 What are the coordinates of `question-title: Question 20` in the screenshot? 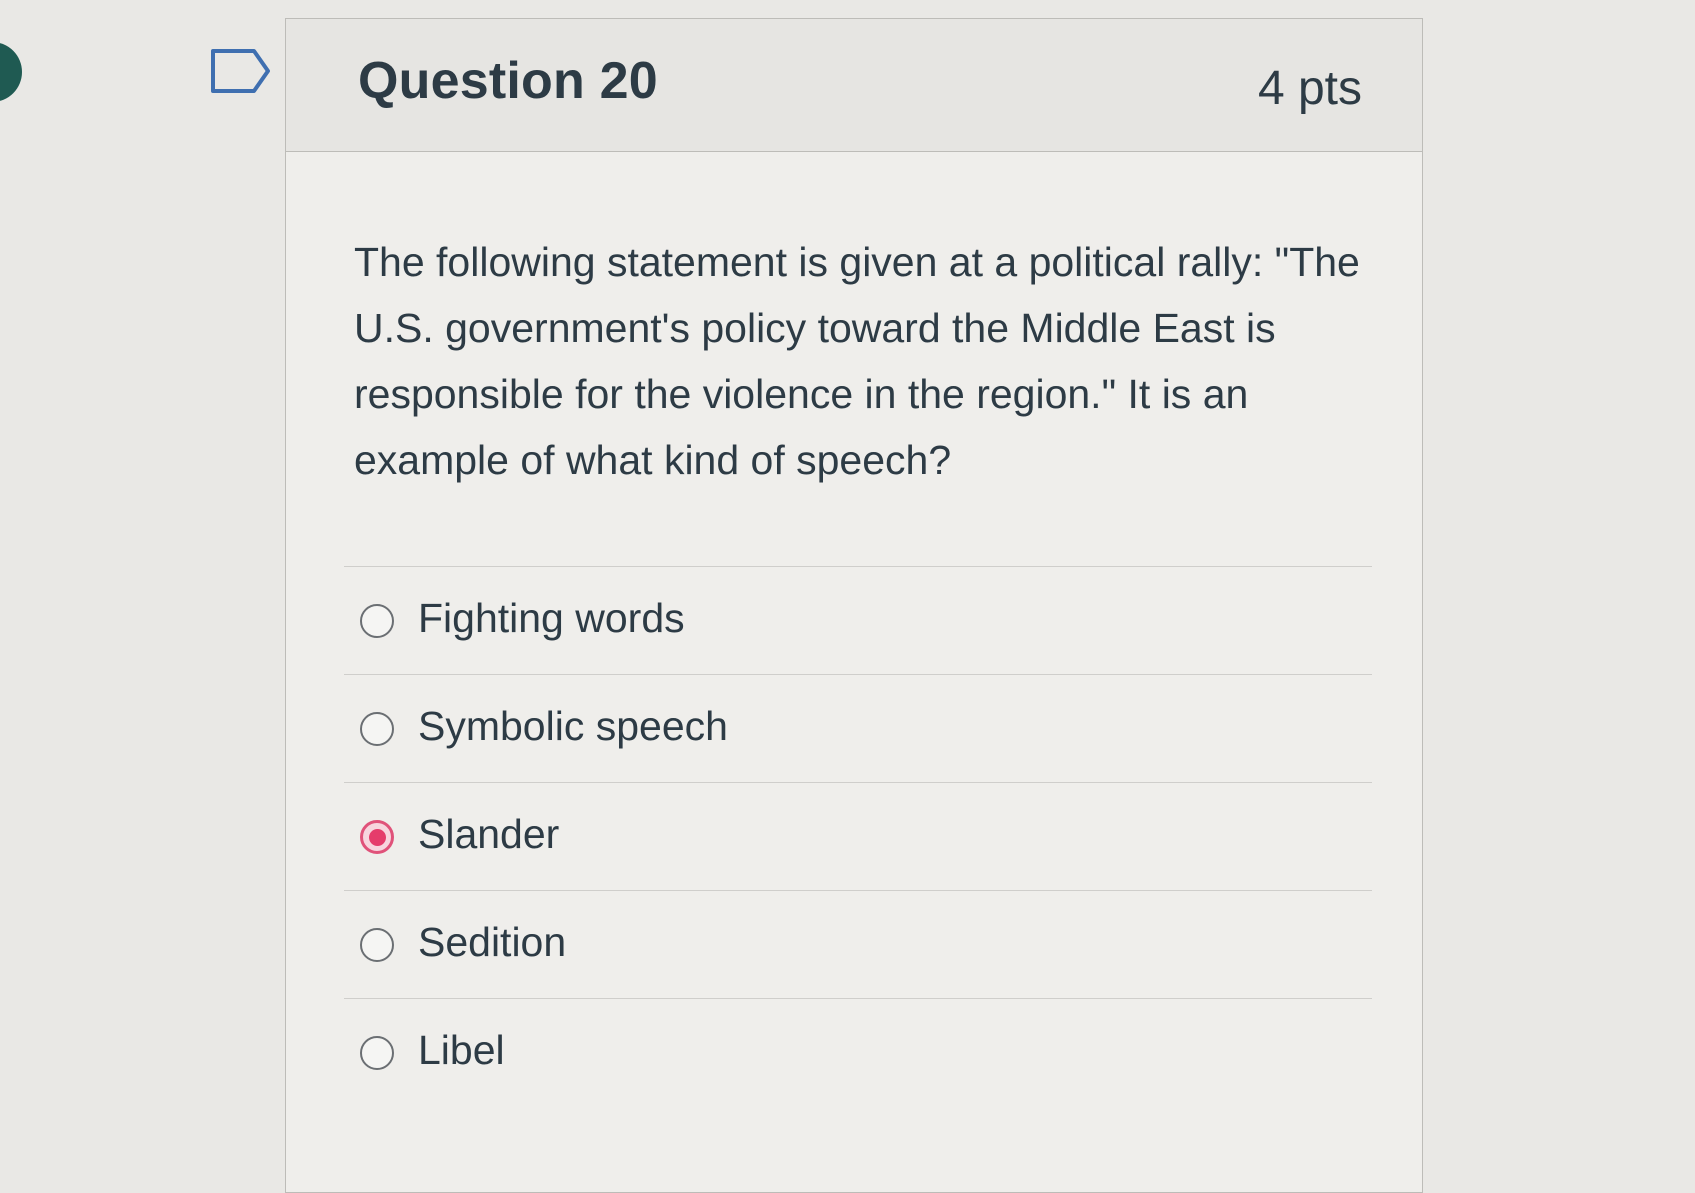 It's located at (508, 81).